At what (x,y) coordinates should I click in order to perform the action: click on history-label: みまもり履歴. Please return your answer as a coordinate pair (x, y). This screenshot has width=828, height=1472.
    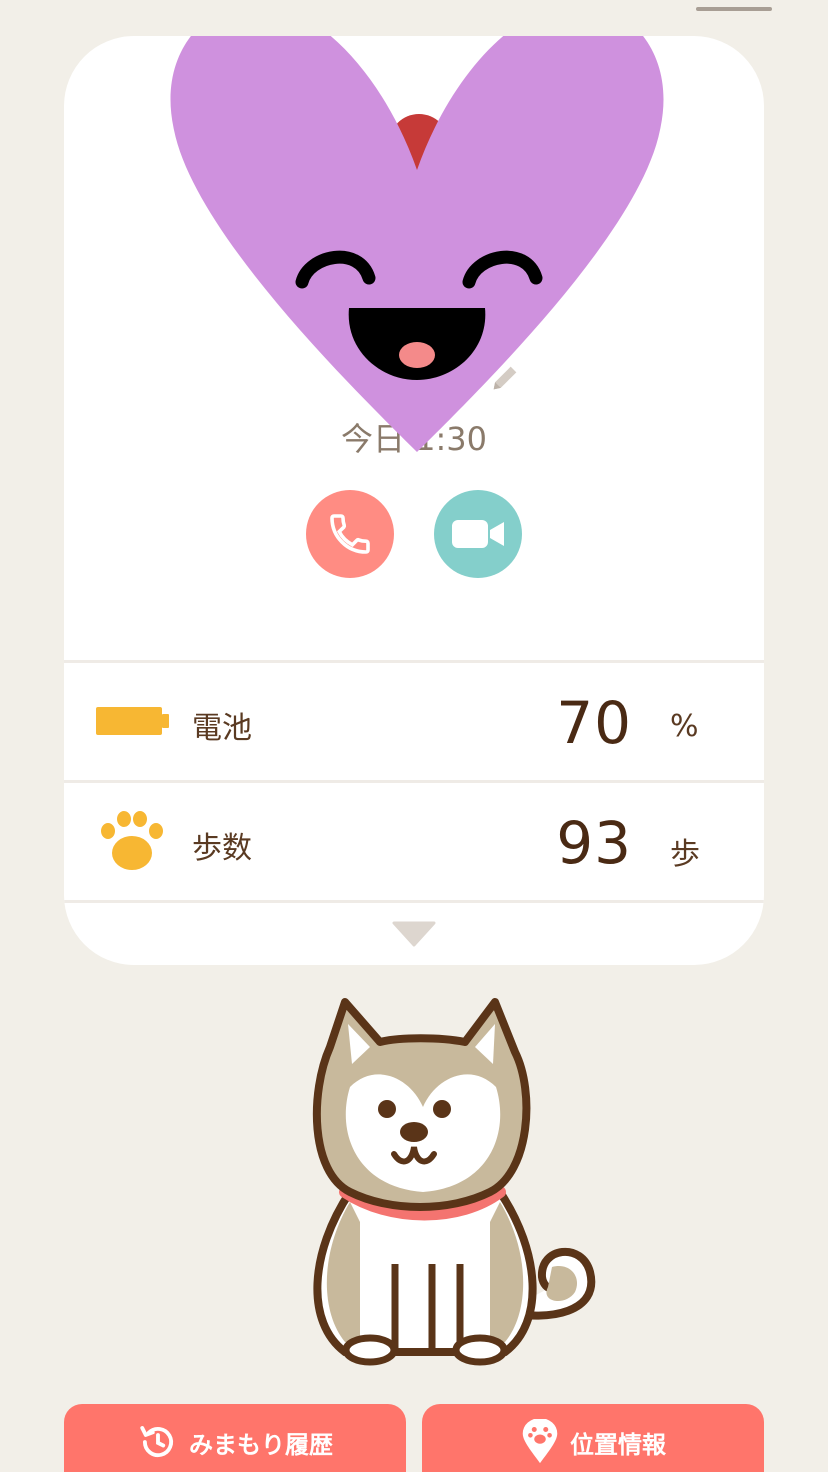
    Looking at the image, I should click on (261, 1444).